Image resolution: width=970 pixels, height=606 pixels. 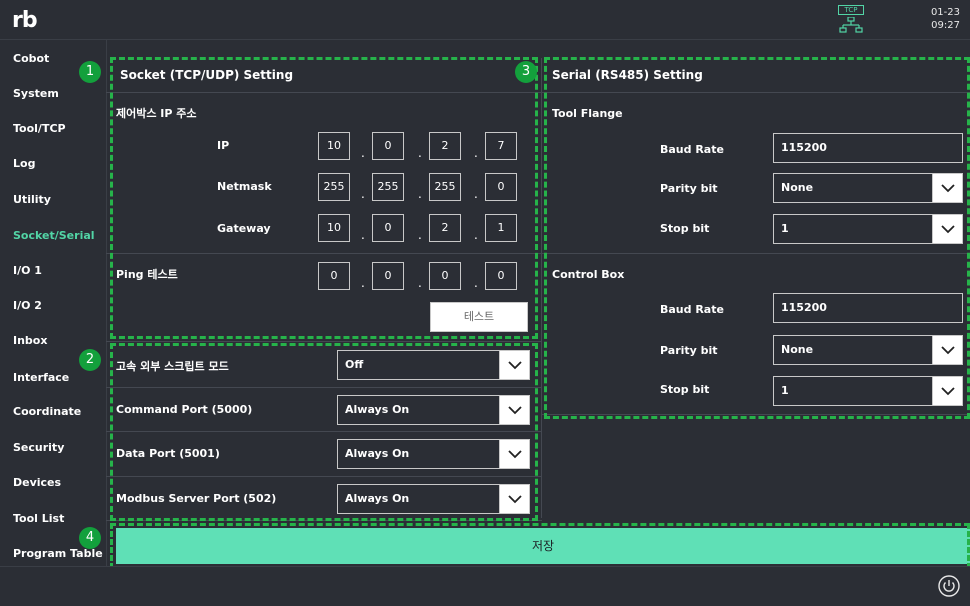 I want to click on sidebar-item-socket-serial: Socket/Serial, so click(x=54, y=235).